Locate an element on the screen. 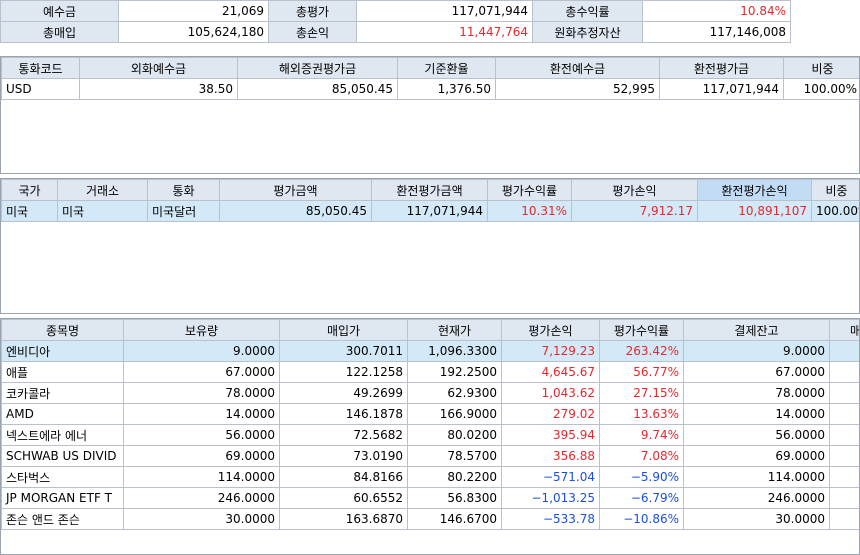 Image resolution: width=860 pixels, height=555 pixels. currency-header-1: 외화예수금 is located at coordinates (158, 68).